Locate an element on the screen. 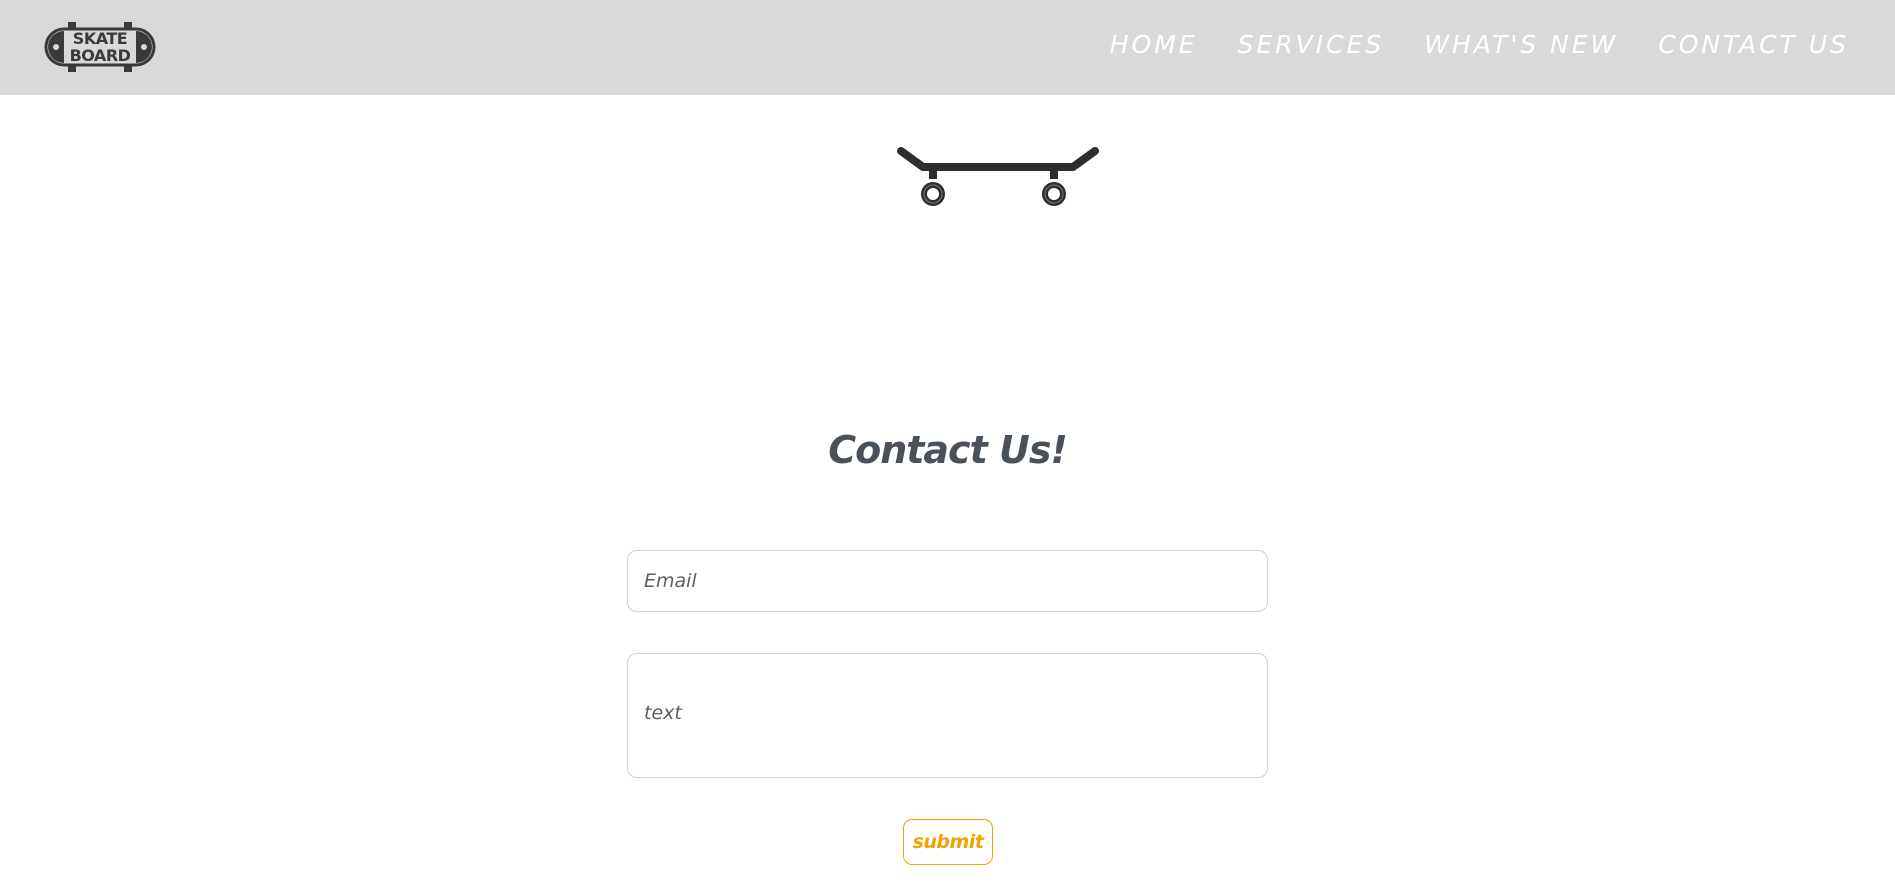 The width and height of the screenshot is (1895, 893). nav-whats-new-link: WHAT'S NEW is located at coordinates (1521, 45).